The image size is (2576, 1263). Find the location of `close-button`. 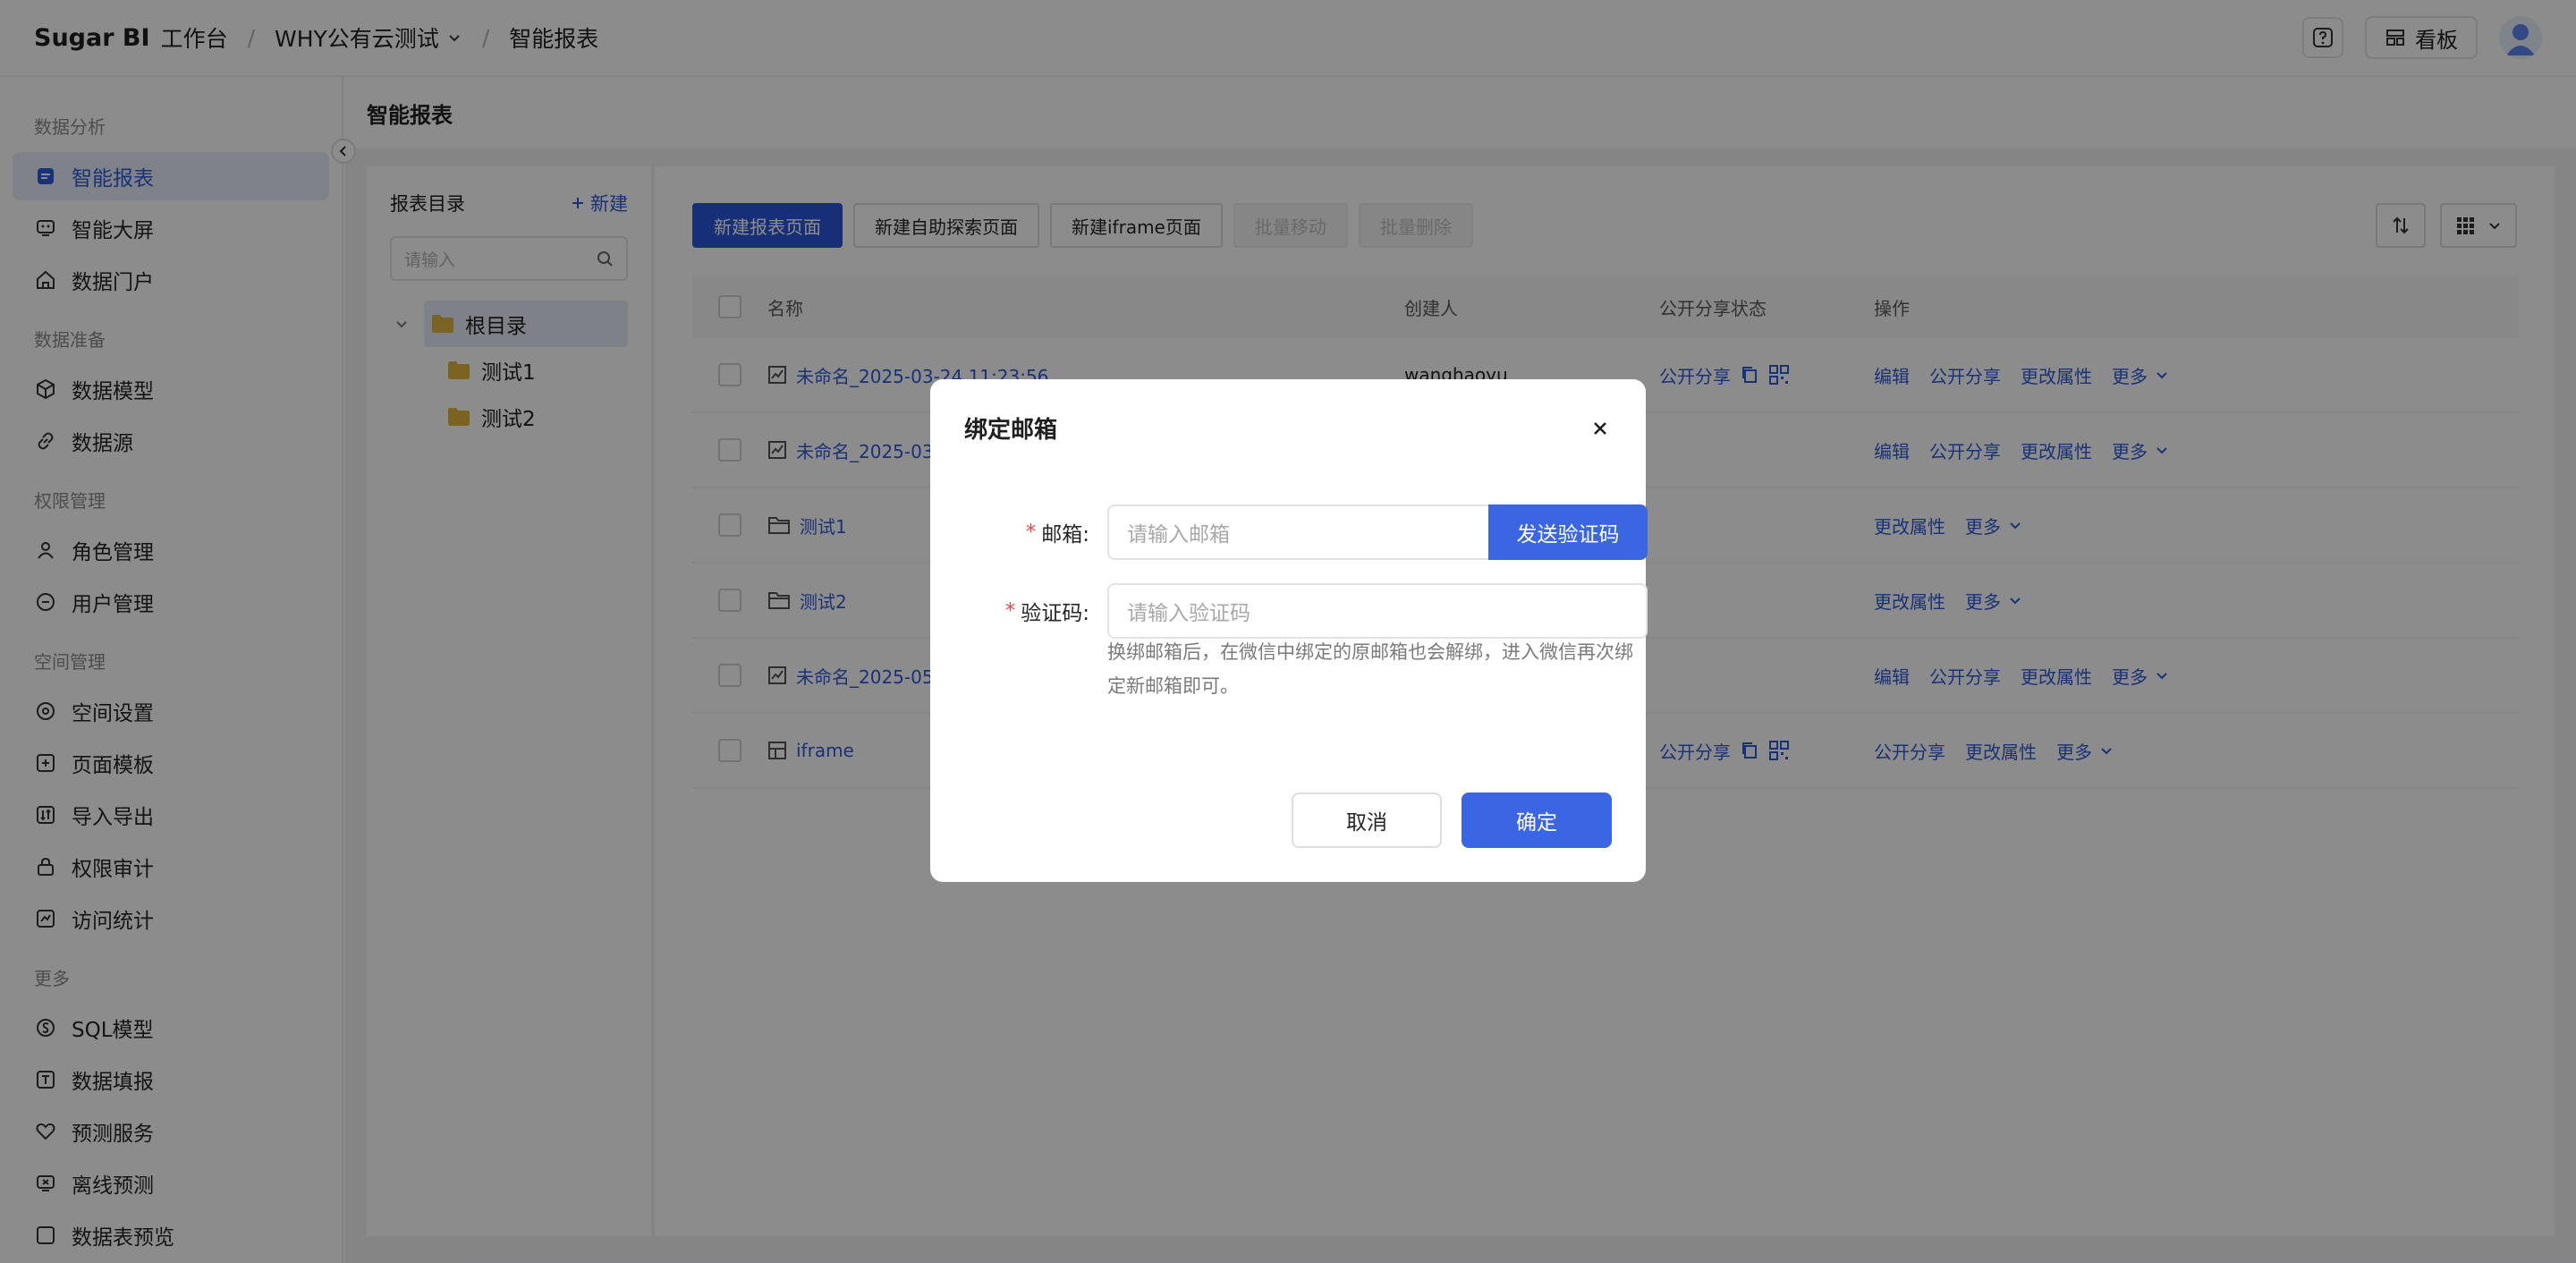

close-button is located at coordinates (1600, 428).